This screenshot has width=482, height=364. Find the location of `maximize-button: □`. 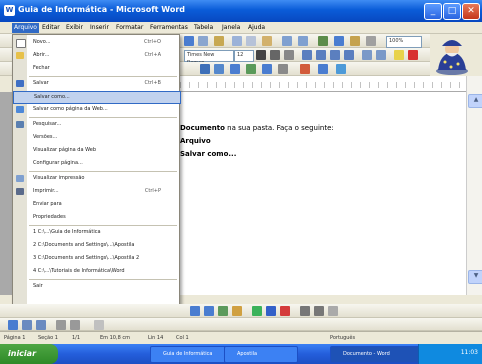

maximize-button: □ is located at coordinates (452, 11).